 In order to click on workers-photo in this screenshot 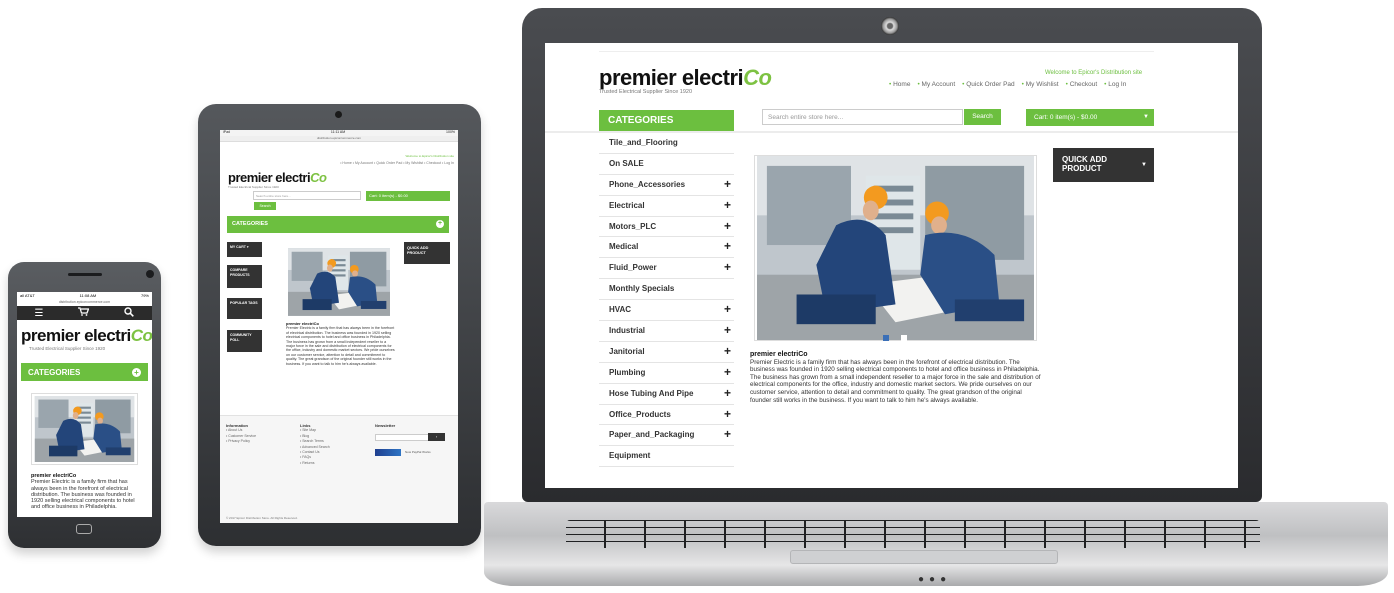, I will do `click(339, 282)`.